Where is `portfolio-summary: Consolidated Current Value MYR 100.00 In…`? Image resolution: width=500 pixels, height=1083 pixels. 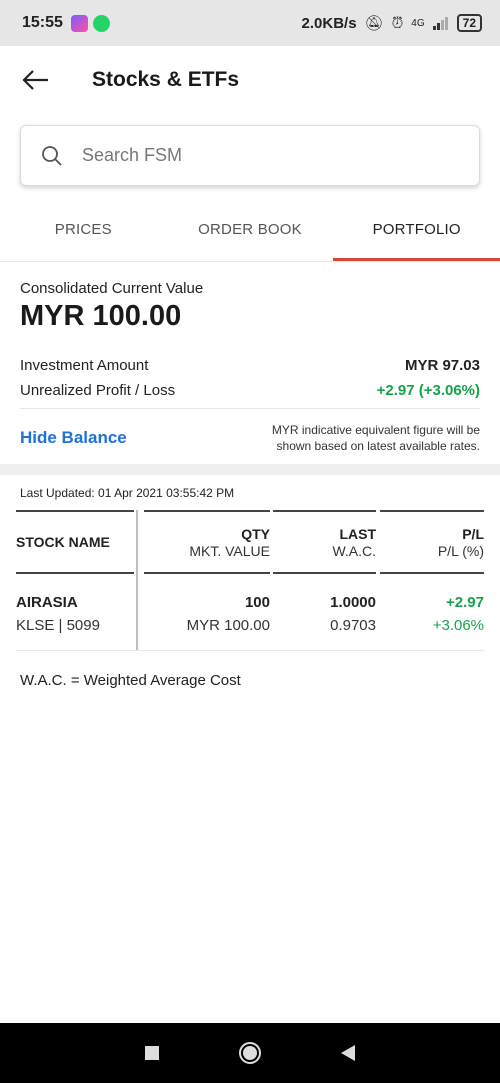 portfolio-summary: Consolidated Current Value MYR 100.00 In… is located at coordinates (250, 367).